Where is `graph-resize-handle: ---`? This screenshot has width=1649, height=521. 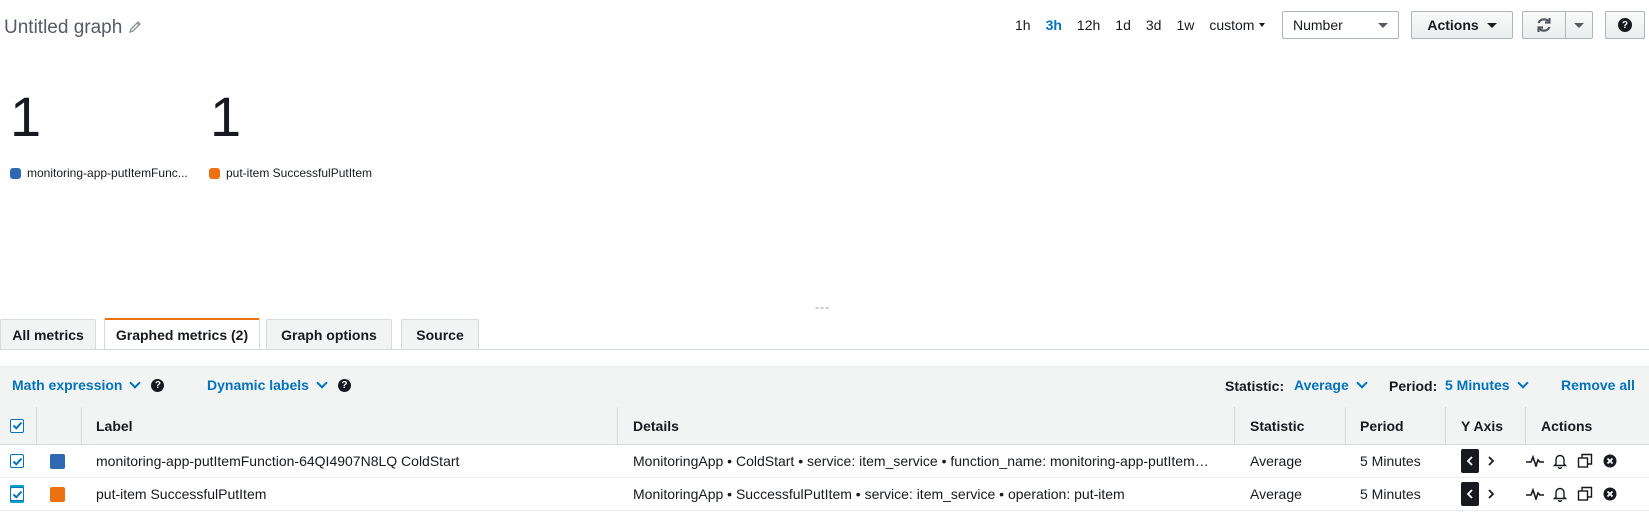
graph-resize-handle: --- is located at coordinates (822, 307).